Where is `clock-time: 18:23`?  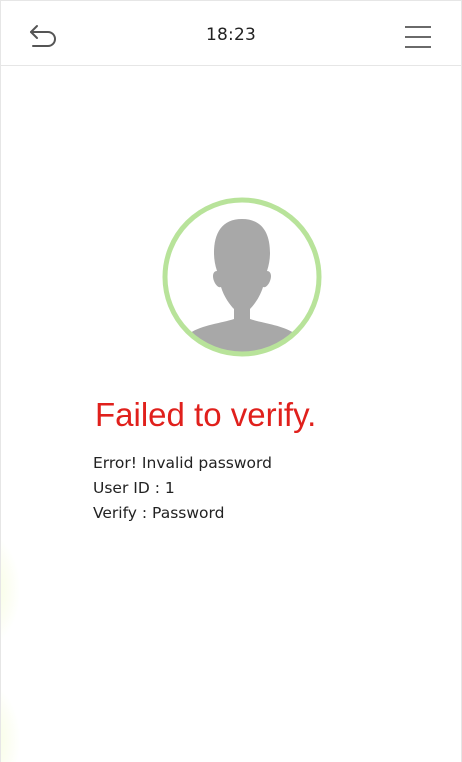 clock-time: 18:23 is located at coordinates (231, 35).